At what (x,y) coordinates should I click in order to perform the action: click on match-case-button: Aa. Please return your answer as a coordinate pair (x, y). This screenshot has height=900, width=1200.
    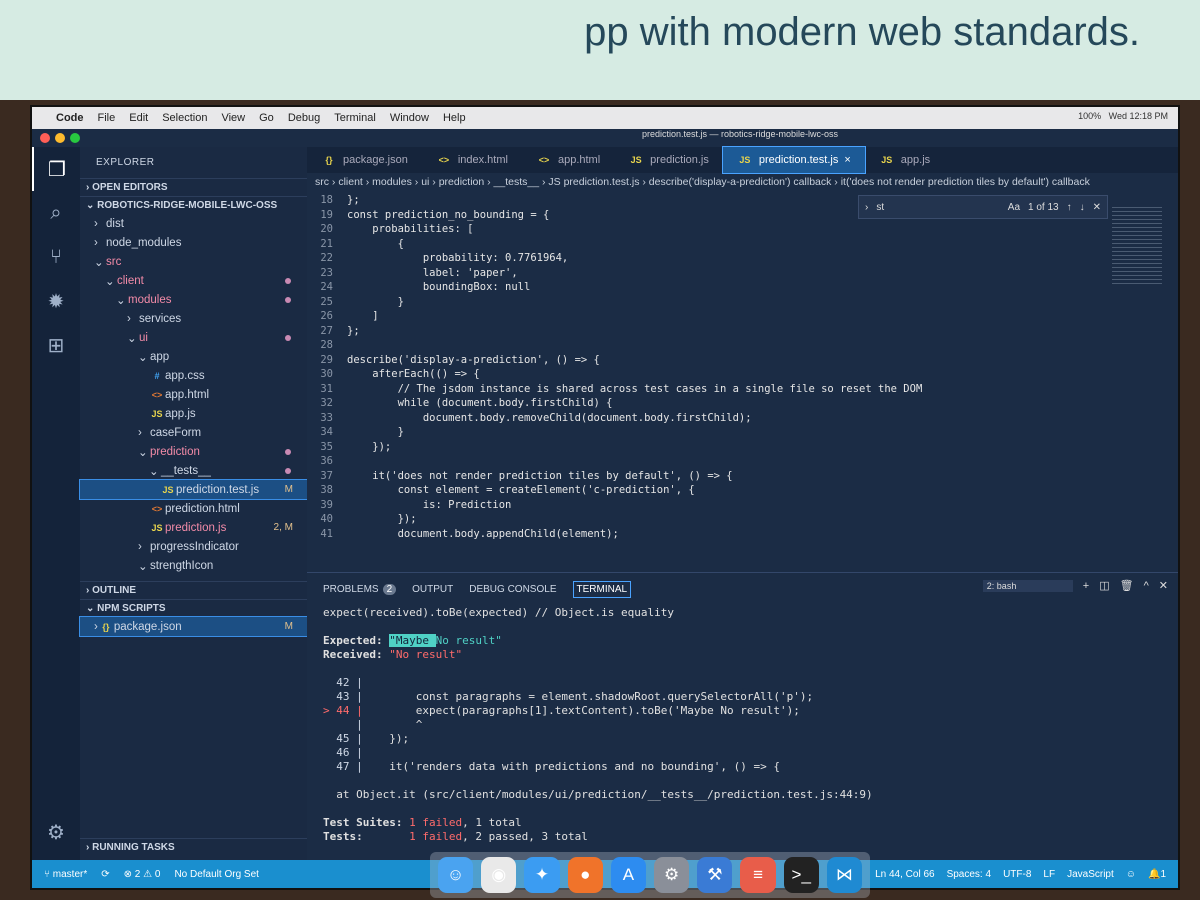
    Looking at the image, I should click on (1014, 207).